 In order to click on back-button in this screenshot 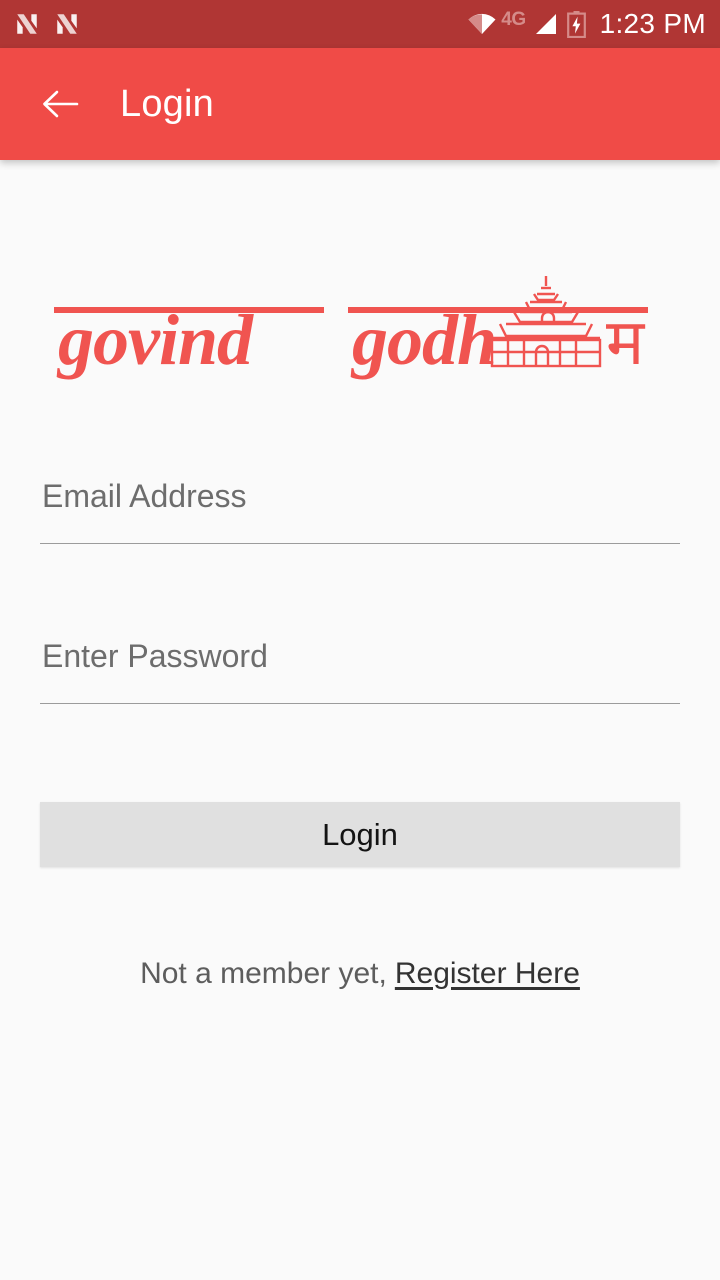, I will do `click(60, 104)`.